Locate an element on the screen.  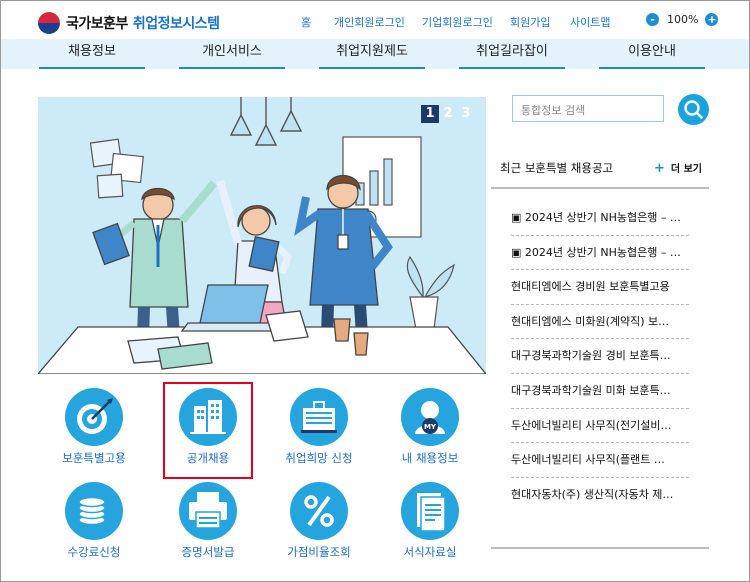
service-form-library: 서식자료실 is located at coordinates (430, 521).